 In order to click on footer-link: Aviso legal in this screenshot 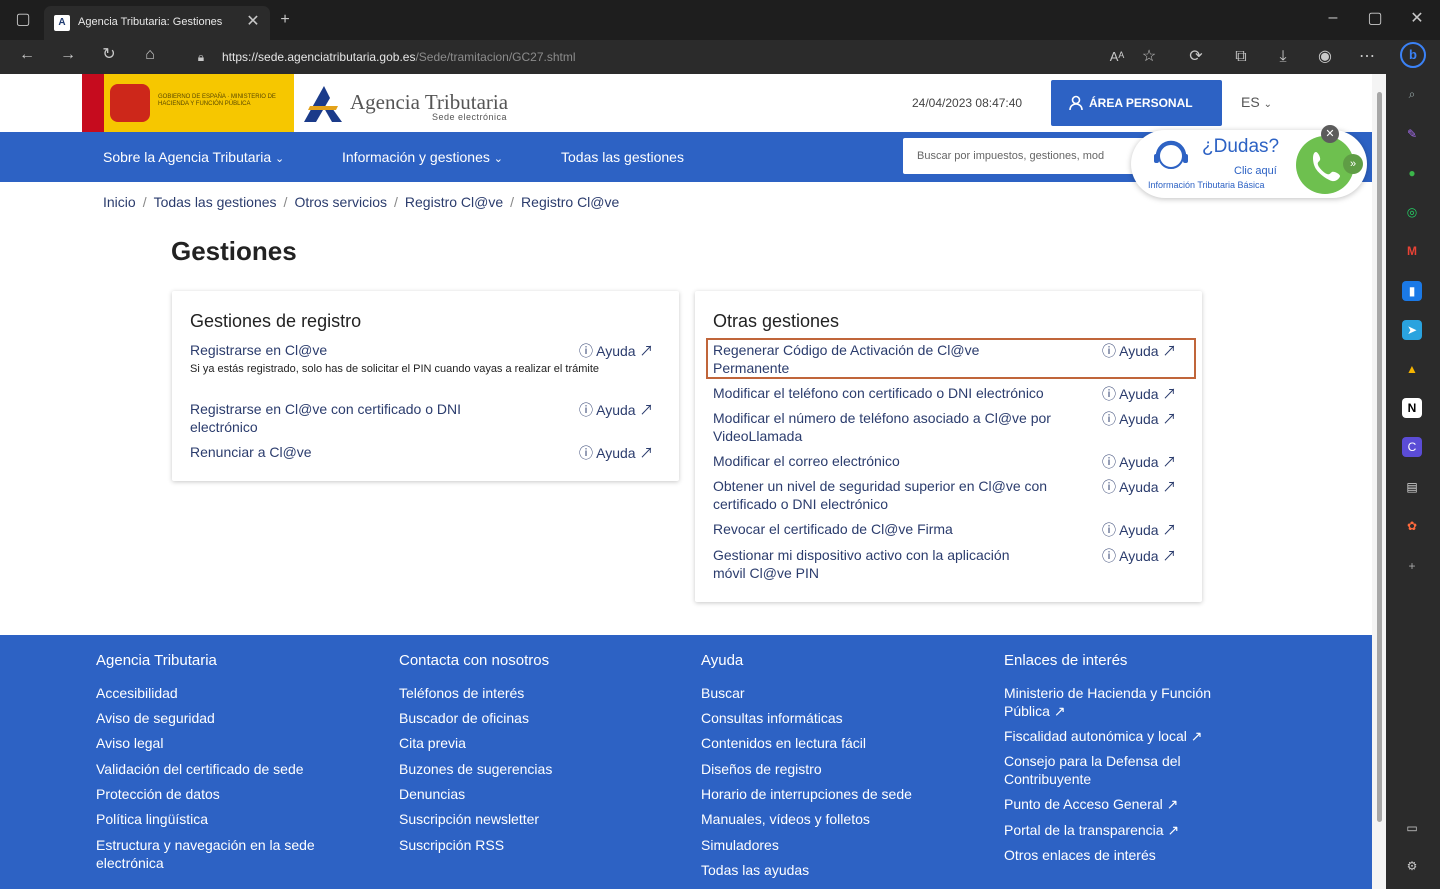, I will do `click(129, 743)`.